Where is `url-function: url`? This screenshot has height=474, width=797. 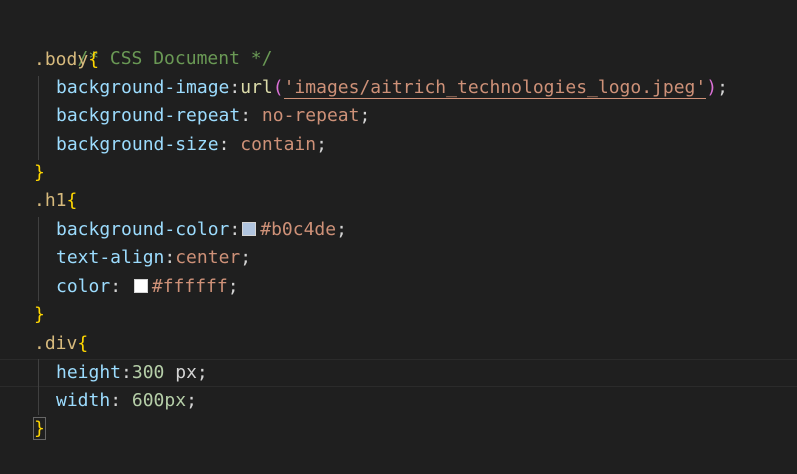
url-function: url is located at coordinates (256, 87).